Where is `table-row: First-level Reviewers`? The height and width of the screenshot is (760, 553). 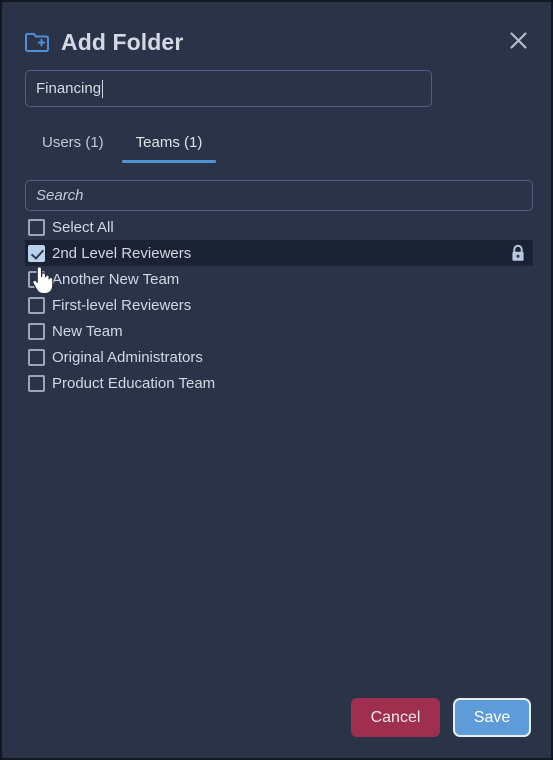
table-row: First-level Reviewers is located at coordinates (279, 305).